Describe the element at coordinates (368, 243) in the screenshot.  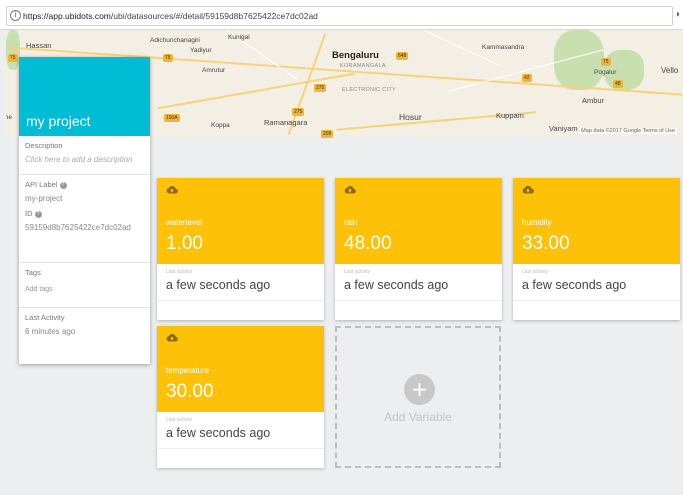
I see `variable-value: 48.00` at that location.